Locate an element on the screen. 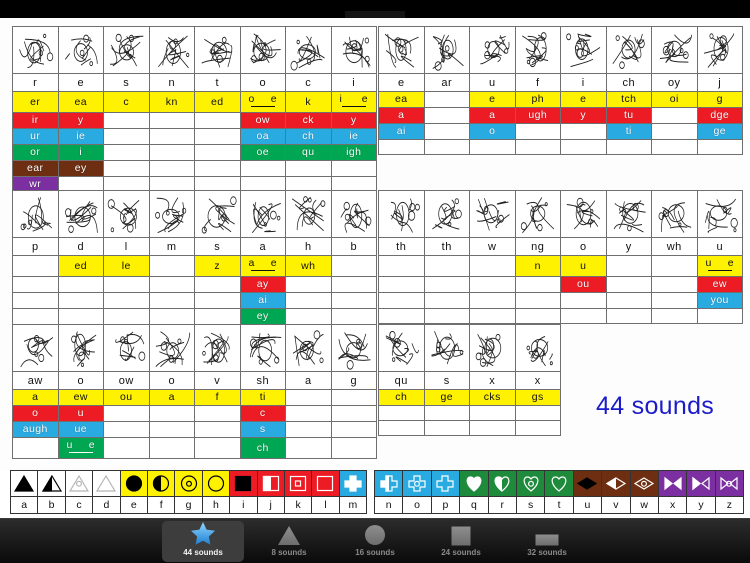 This screenshot has width=750, height=563. spelling-cell: a is located at coordinates (35, 397).